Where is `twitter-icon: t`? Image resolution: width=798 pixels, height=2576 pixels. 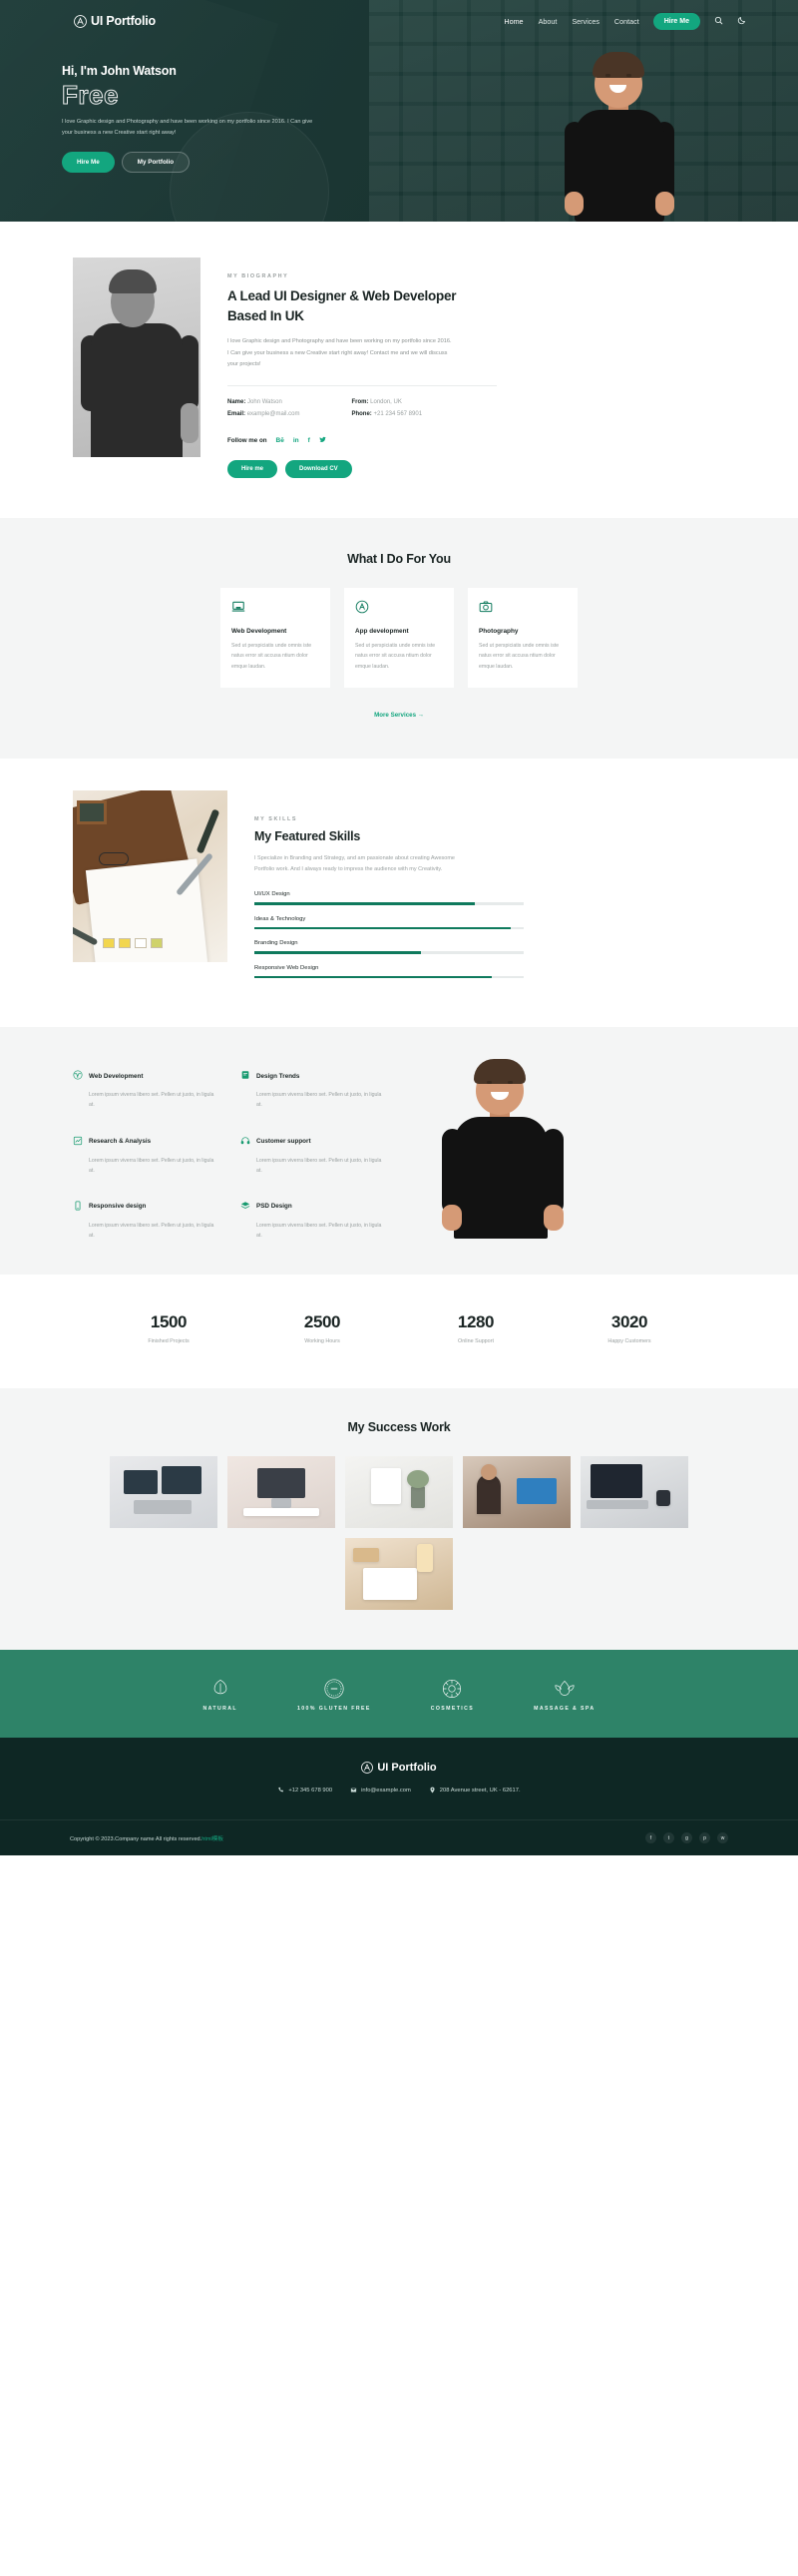
twitter-icon: t is located at coordinates (668, 1838).